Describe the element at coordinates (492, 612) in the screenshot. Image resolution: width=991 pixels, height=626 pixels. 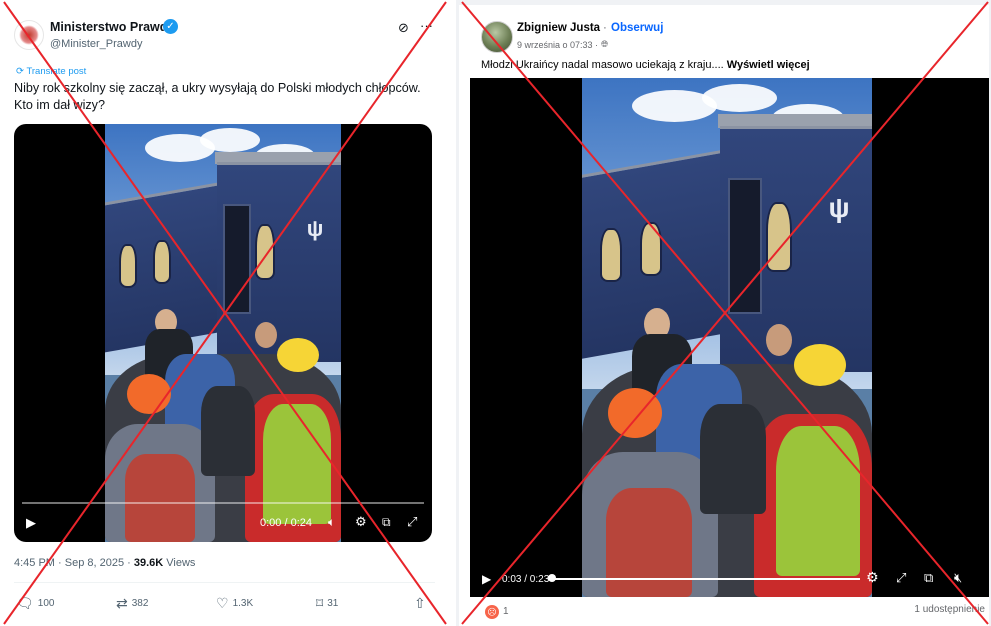
I see `angry-reaction-icon: ☹` at that location.